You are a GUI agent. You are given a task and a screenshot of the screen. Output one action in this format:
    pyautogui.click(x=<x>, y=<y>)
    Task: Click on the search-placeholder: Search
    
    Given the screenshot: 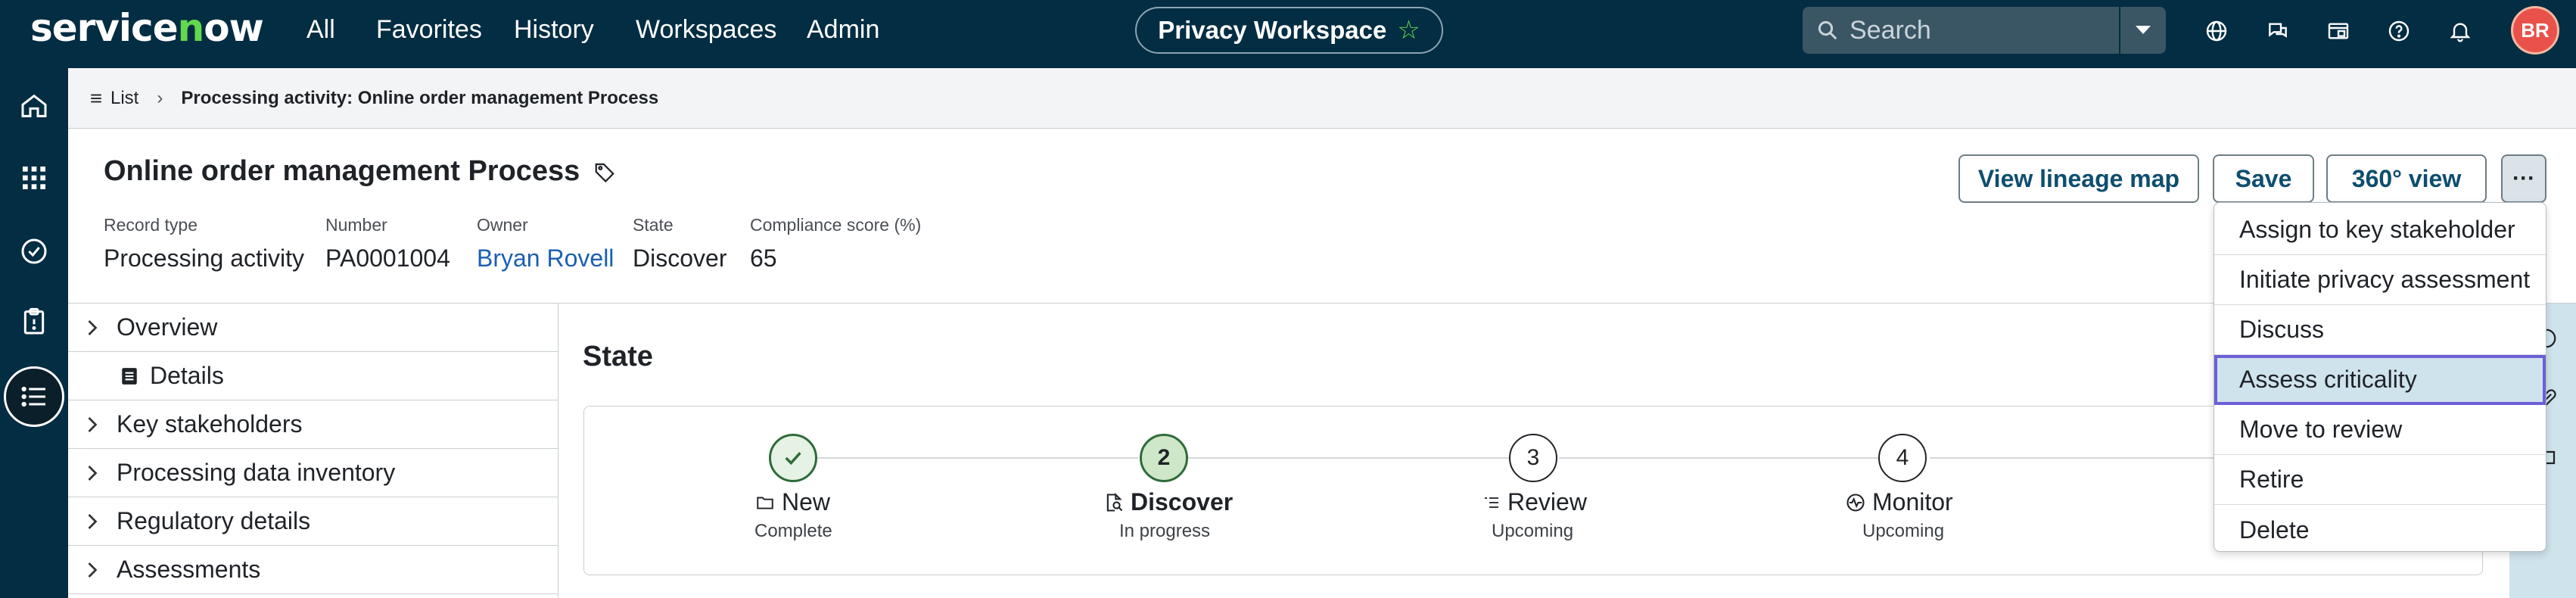 What is the action you would take?
    pyautogui.click(x=1890, y=30)
    